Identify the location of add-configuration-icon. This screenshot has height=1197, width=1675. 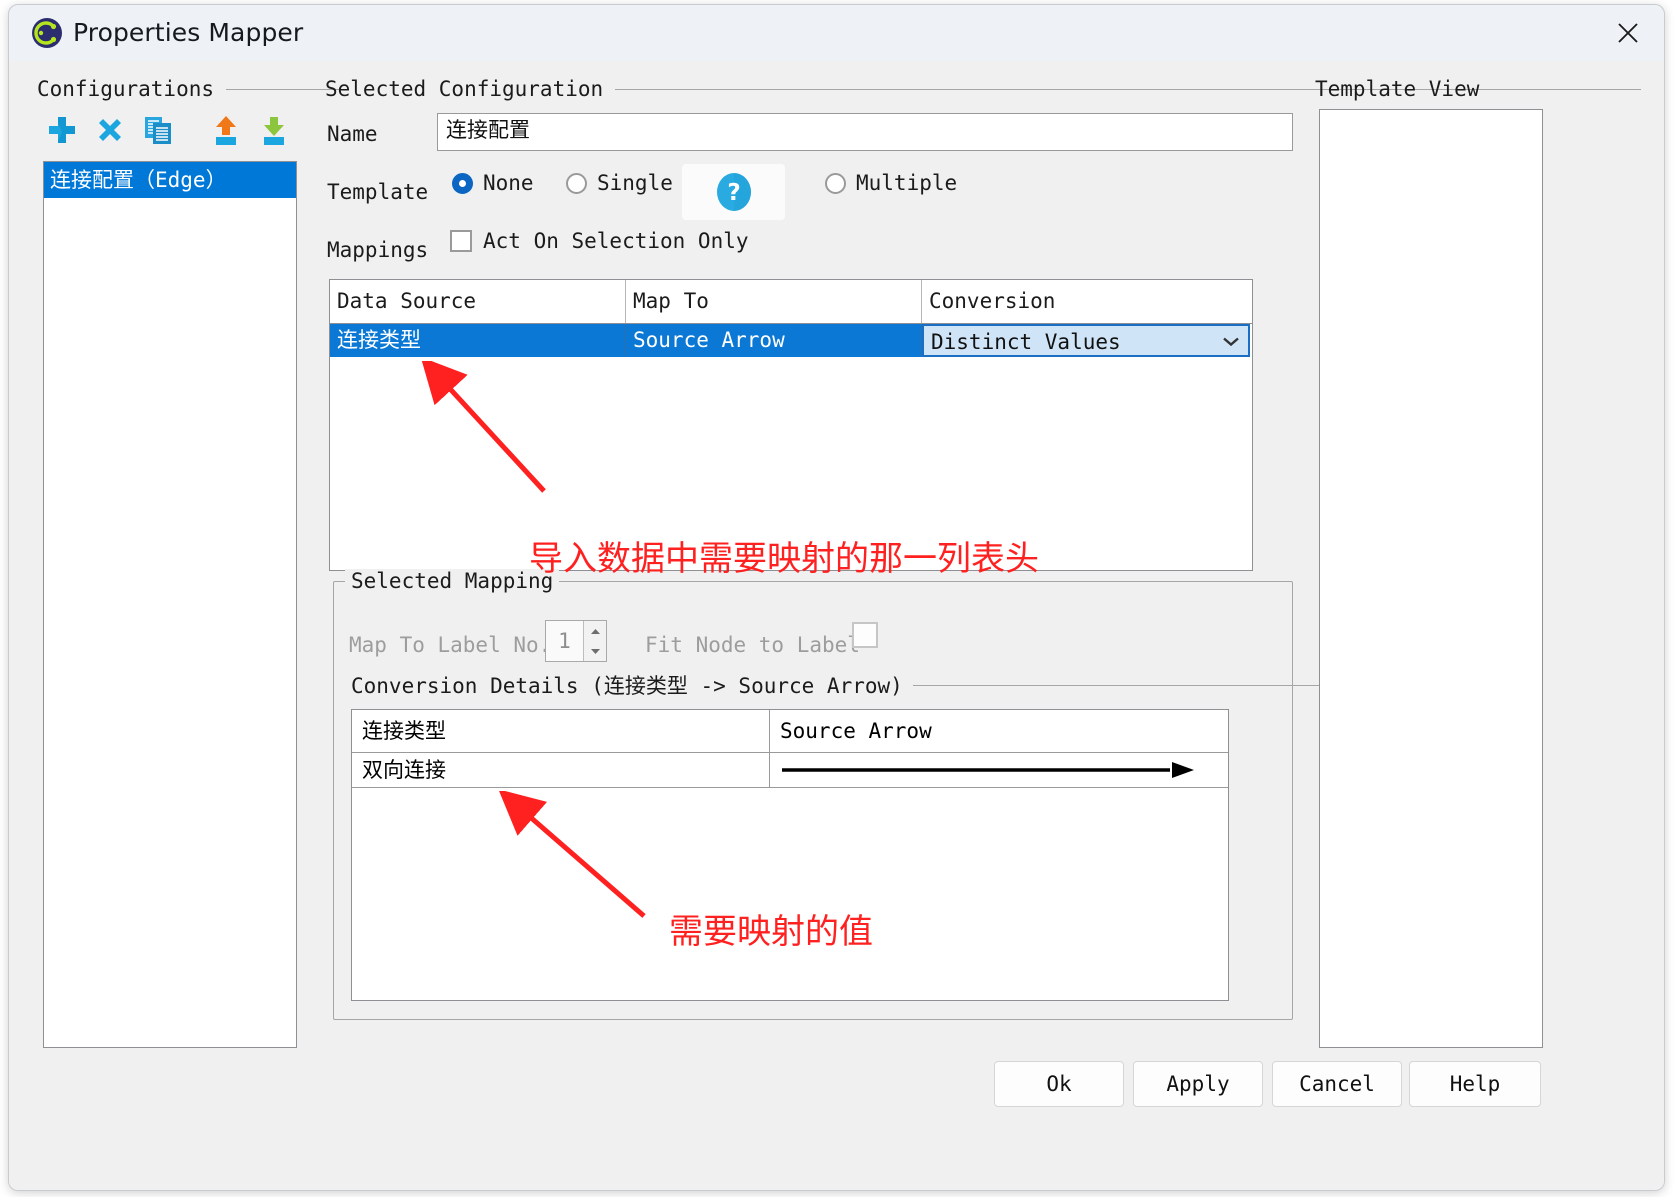
(62, 130).